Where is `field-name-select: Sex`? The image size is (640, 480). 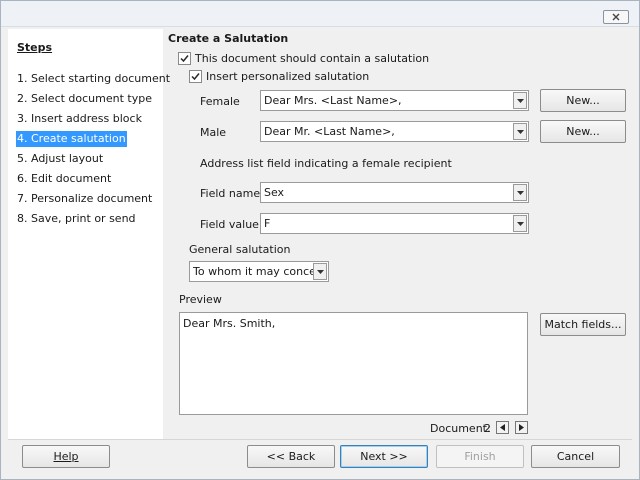
field-name-select: Sex is located at coordinates (394, 192).